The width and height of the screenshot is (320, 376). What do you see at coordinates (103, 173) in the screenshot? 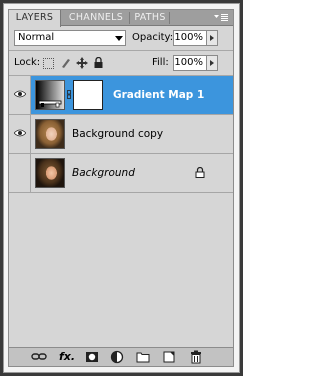
I see `layer-name: Background` at bounding box center [103, 173].